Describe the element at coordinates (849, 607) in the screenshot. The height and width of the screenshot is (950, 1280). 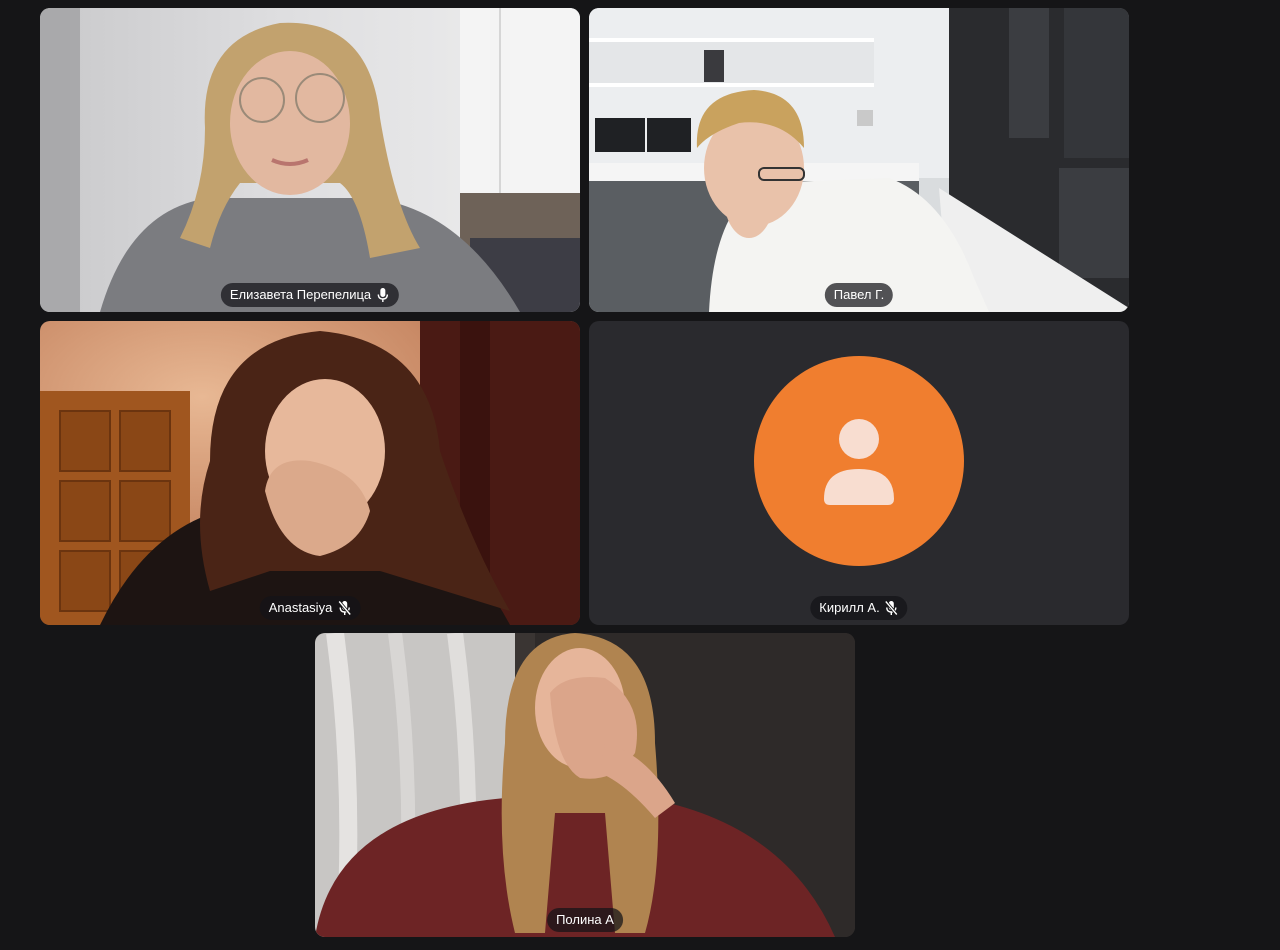
I see `participant-name: Кирилл А.` at that location.